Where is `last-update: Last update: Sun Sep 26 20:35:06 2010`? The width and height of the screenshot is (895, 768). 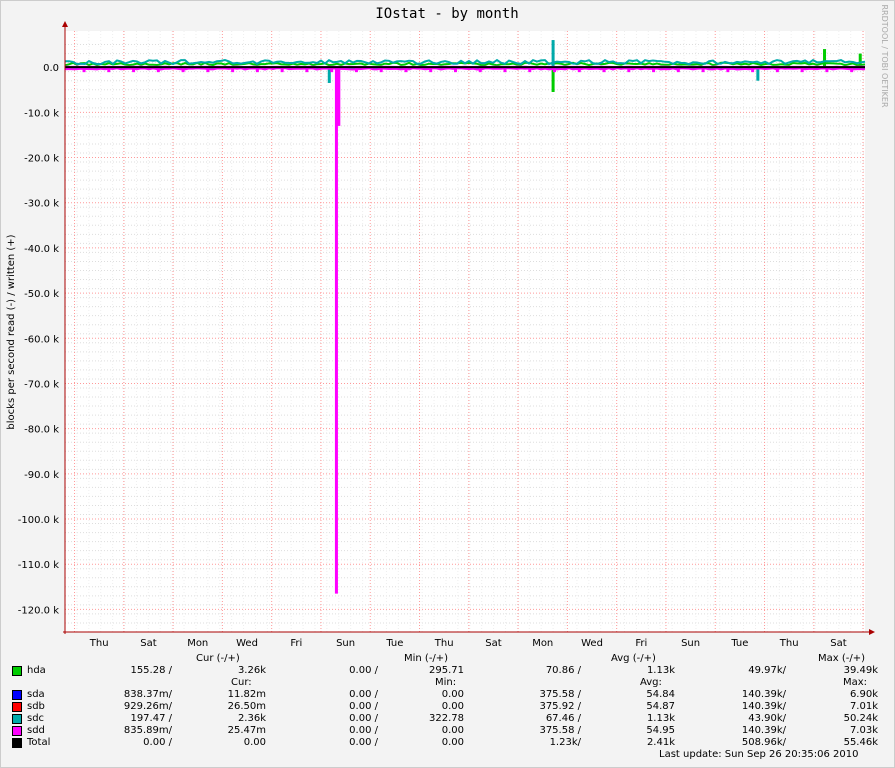 last-update: Last update: Sun Sep 26 20:35:06 2010 is located at coordinates (759, 754).